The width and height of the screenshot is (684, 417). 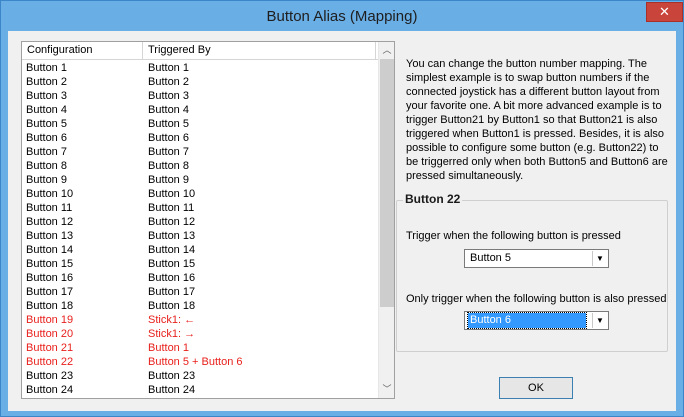 I want to click on also-pressed-dropdown-value: Button 6, so click(x=527, y=320).